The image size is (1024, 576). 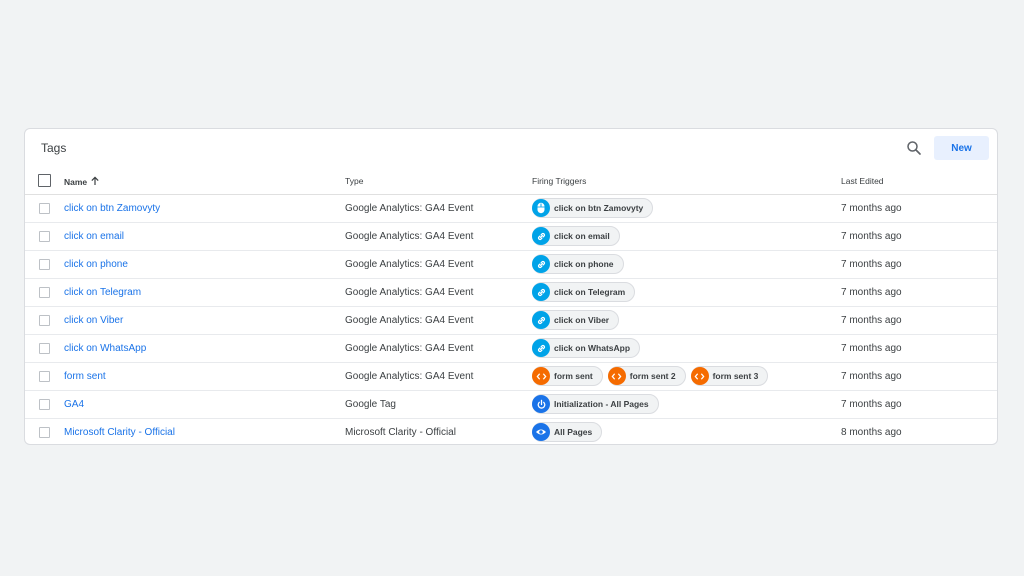 What do you see at coordinates (102, 292) in the screenshot?
I see `tag-name-link: click on Telegram` at bounding box center [102, 292].